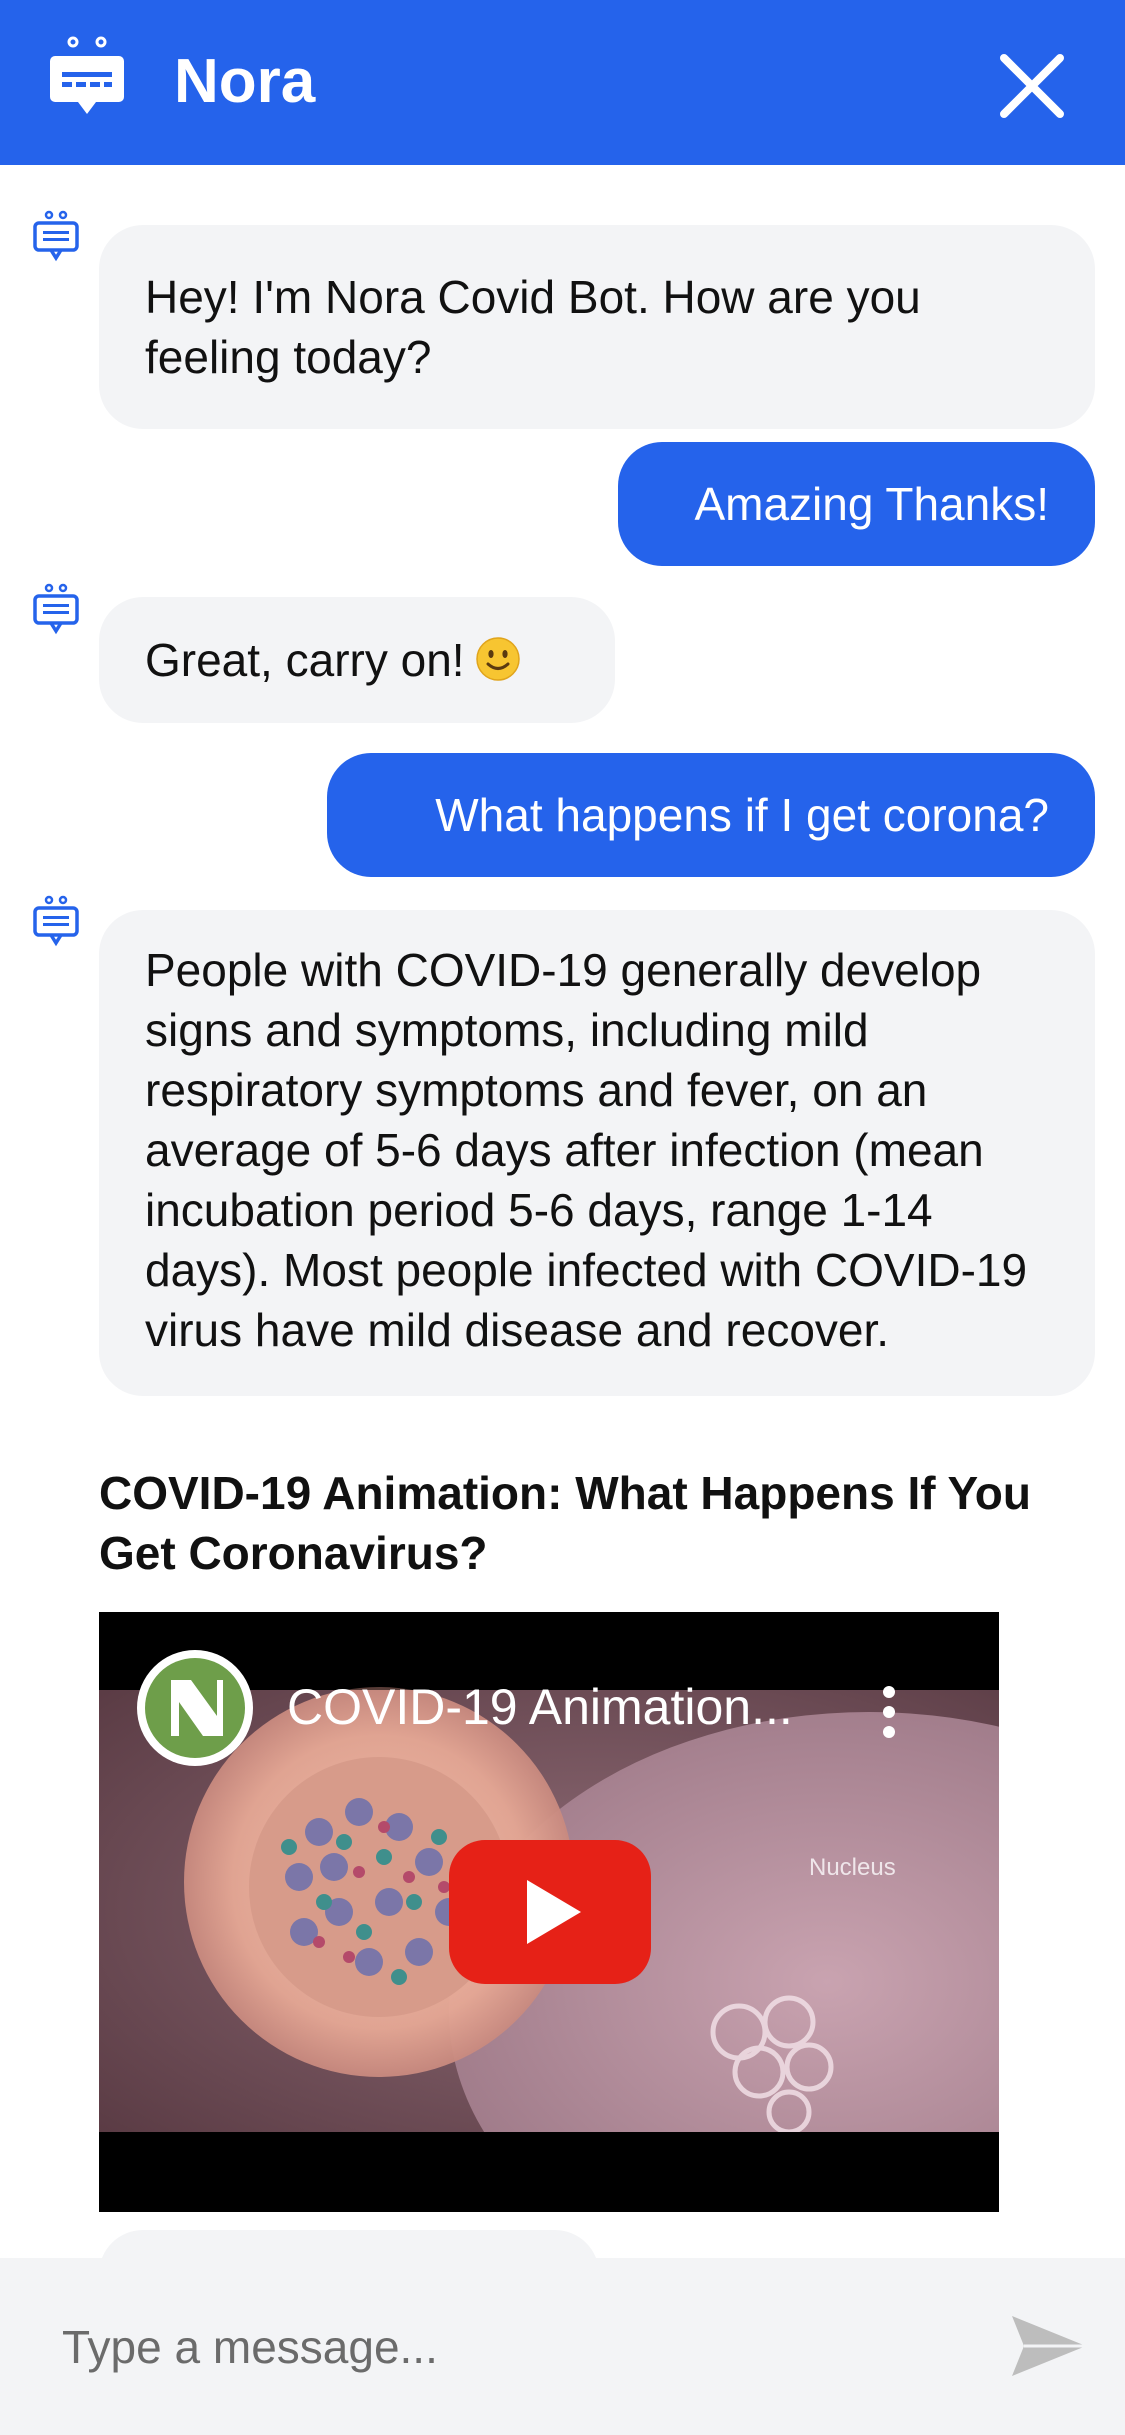  Describe the element at coordinates (889, 1712) in the screenshot. I see `more-vertical-icon` at that location.